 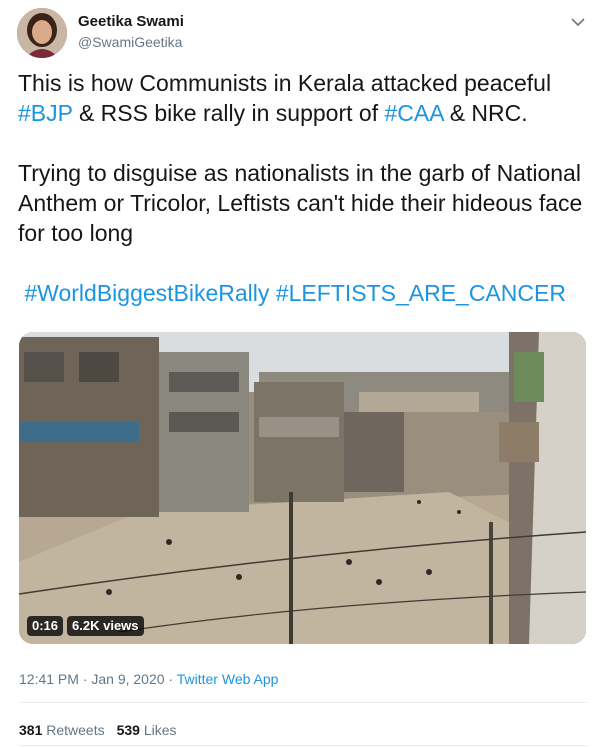 I want to click on likes-count: 539, so click(x=128, y=730).